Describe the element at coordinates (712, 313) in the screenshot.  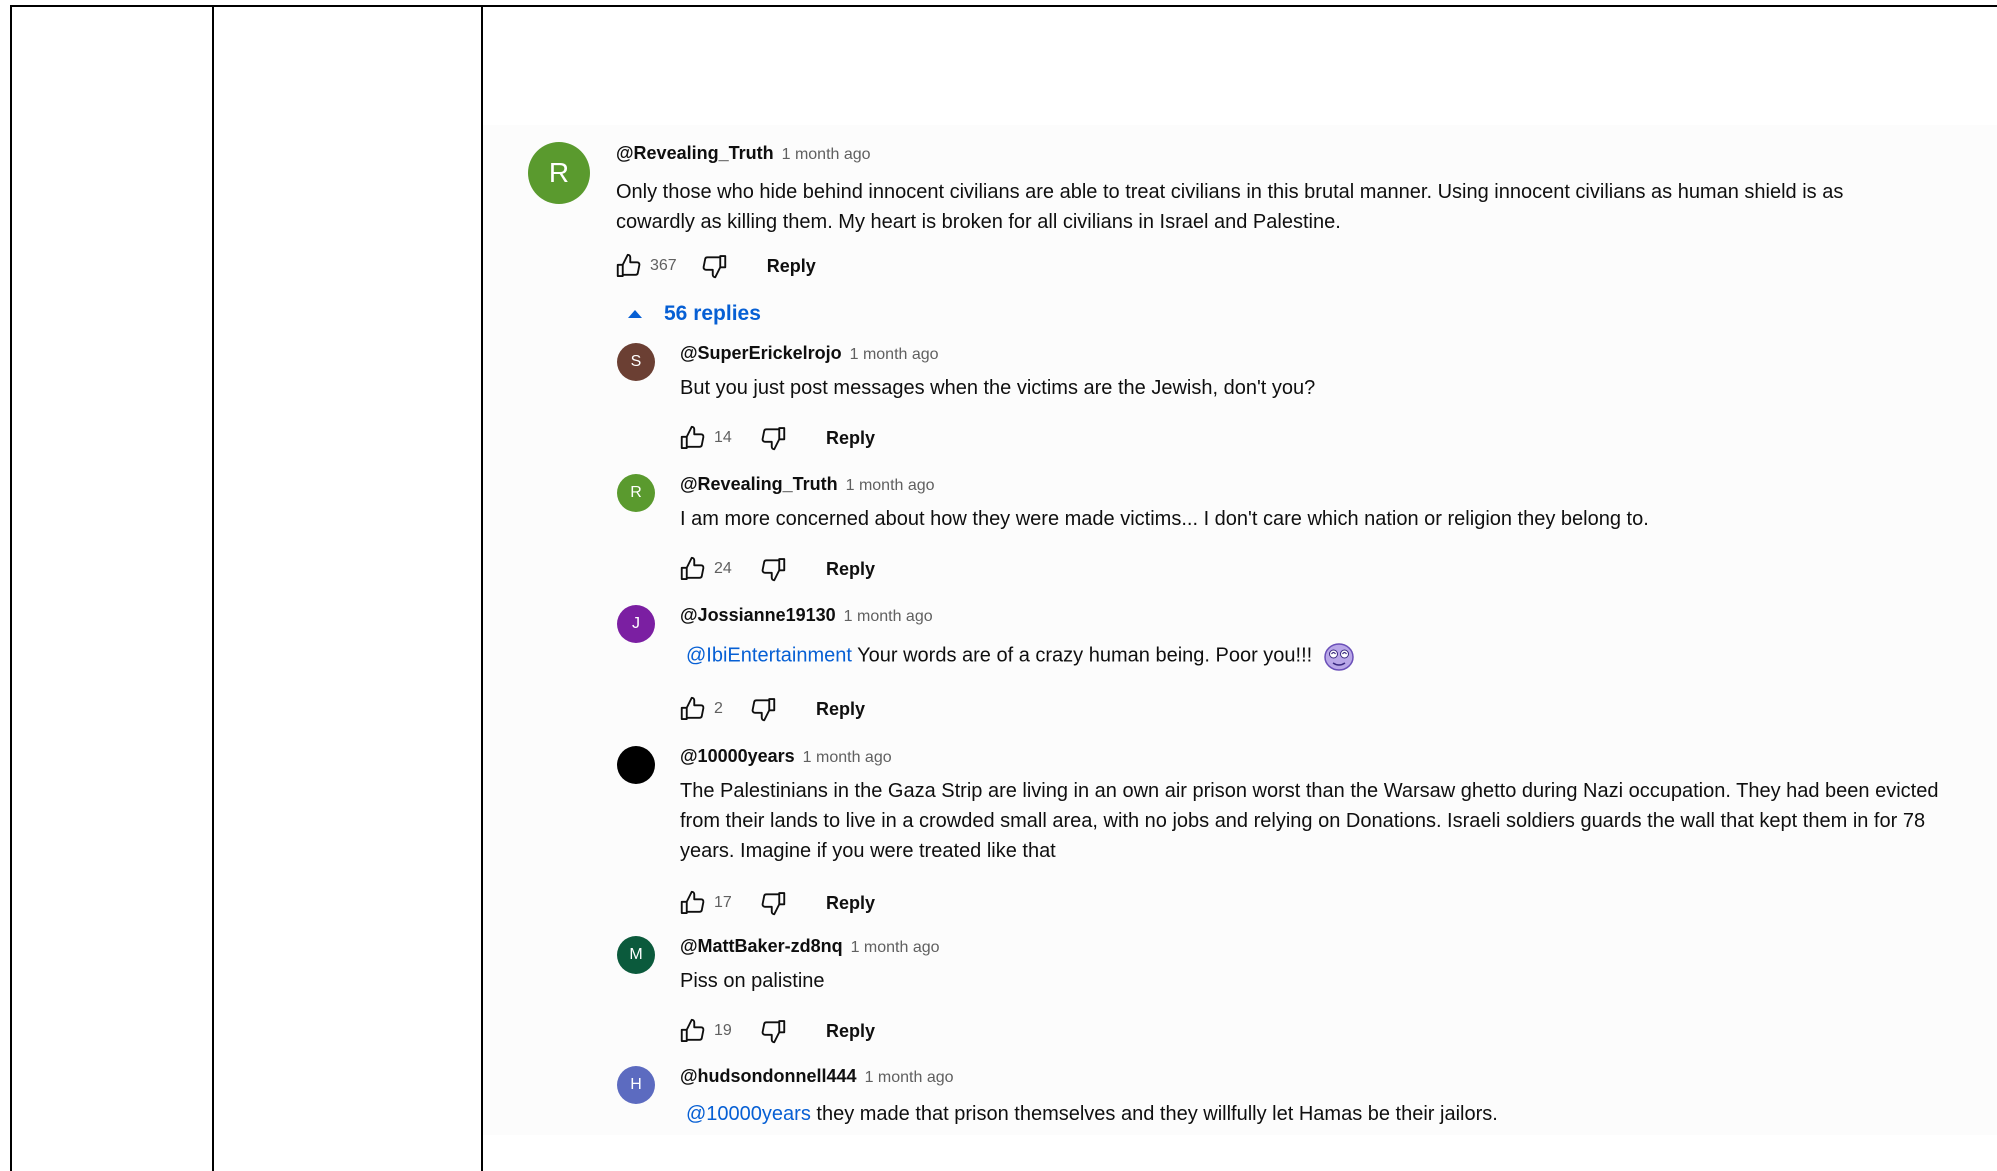
I see `replies-count-label: 56 replies` at that location.